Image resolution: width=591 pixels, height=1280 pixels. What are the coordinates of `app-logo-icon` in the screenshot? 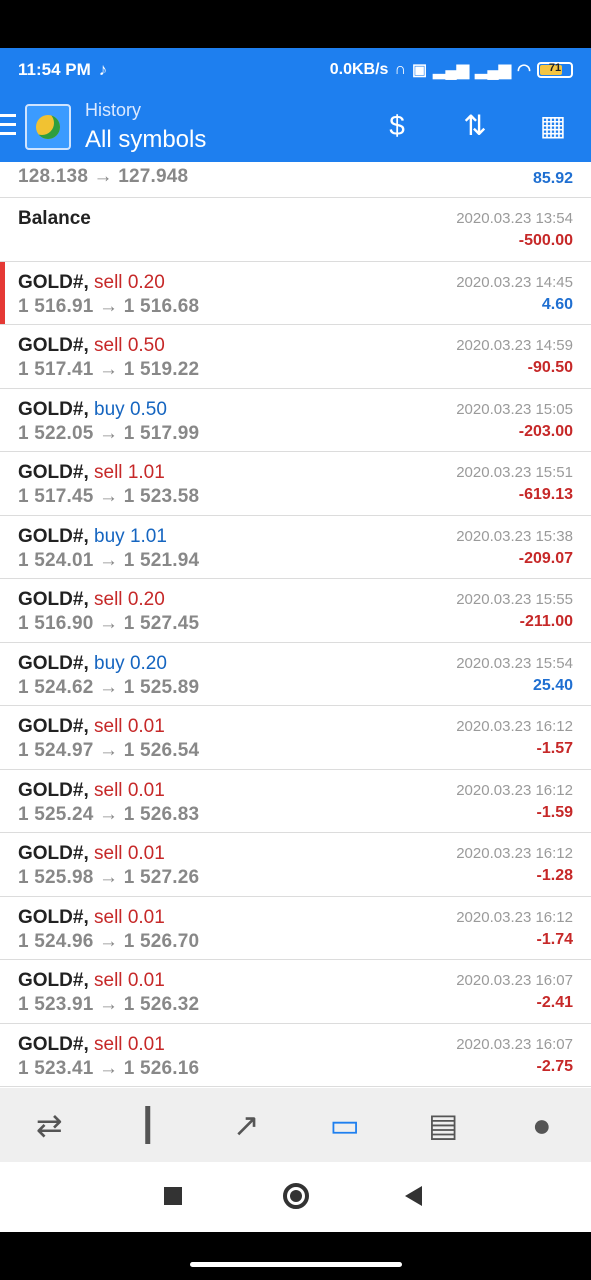 It's located at (48, 127).